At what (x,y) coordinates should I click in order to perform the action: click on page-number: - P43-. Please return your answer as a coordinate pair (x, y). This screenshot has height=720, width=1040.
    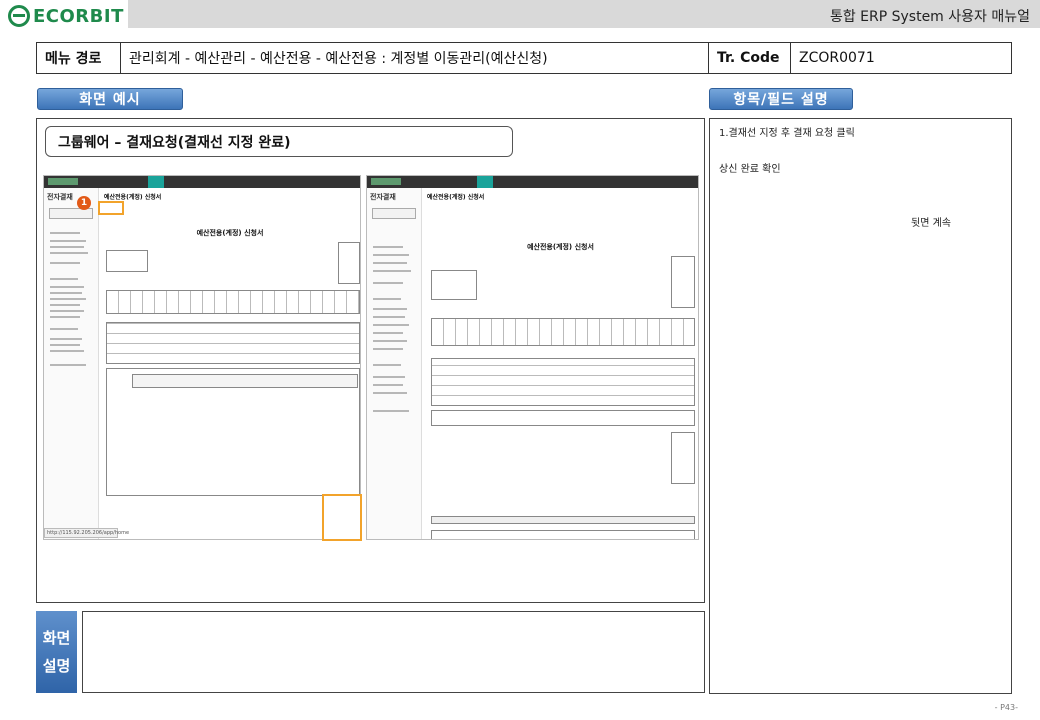
    Looking at the image, I should click on (1006, 707).